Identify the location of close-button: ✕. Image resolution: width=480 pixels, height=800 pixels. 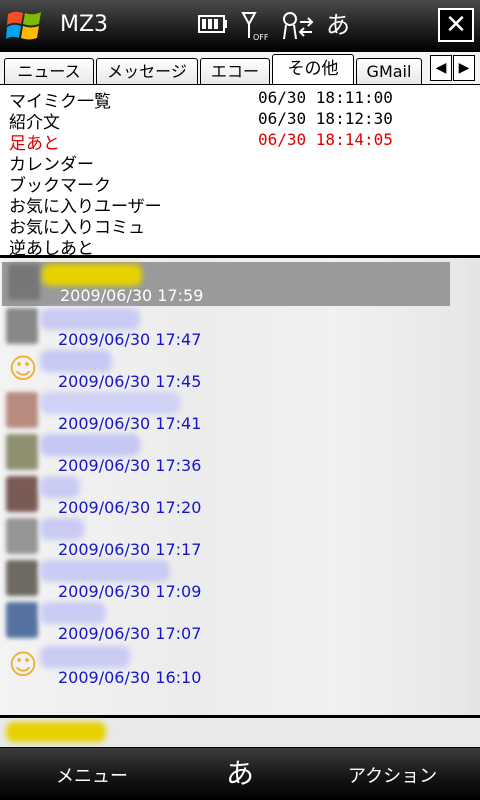
(456, 25).